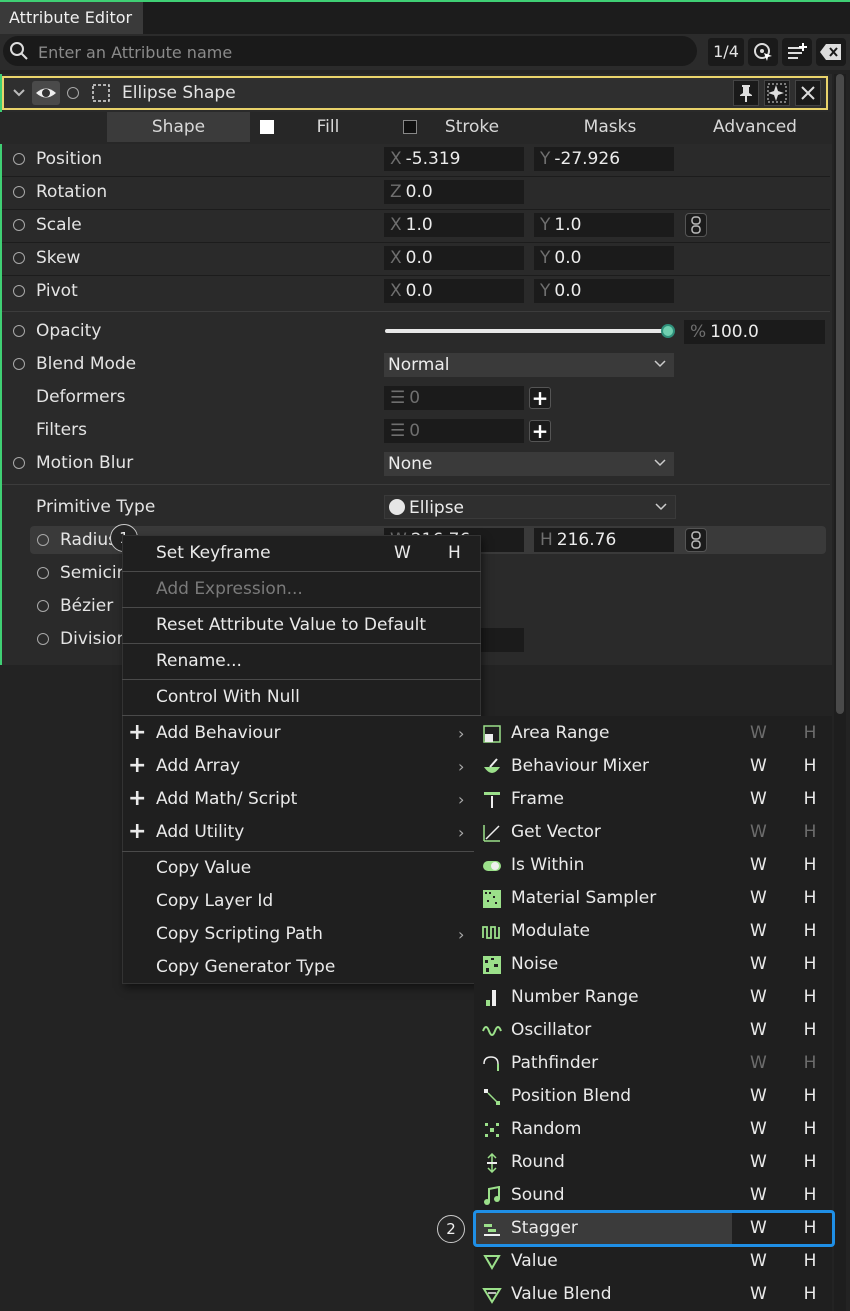 The height and width of the screenshot is (1311, 850). I want to click on menu-item-copy-layer-id: Copy Layer Id, so click(301, 901).